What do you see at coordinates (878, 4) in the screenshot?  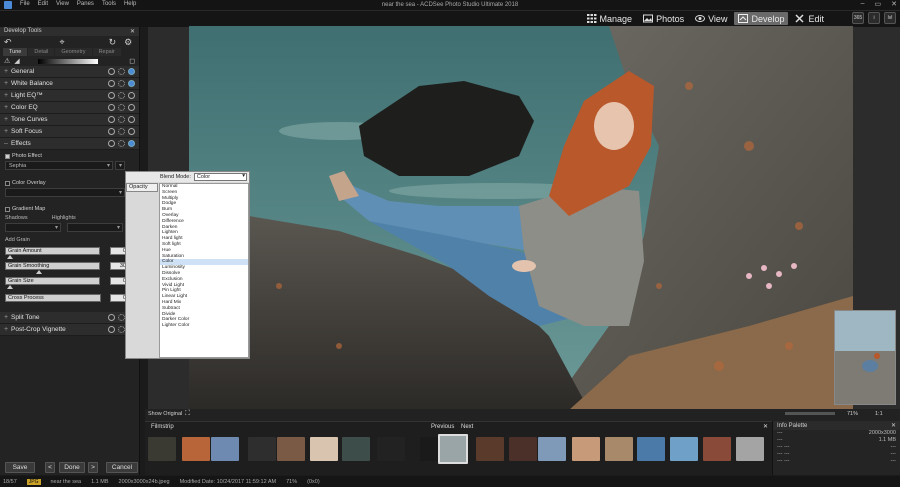 I see `maximize-button: ▭` at bounding box center [878, 4].